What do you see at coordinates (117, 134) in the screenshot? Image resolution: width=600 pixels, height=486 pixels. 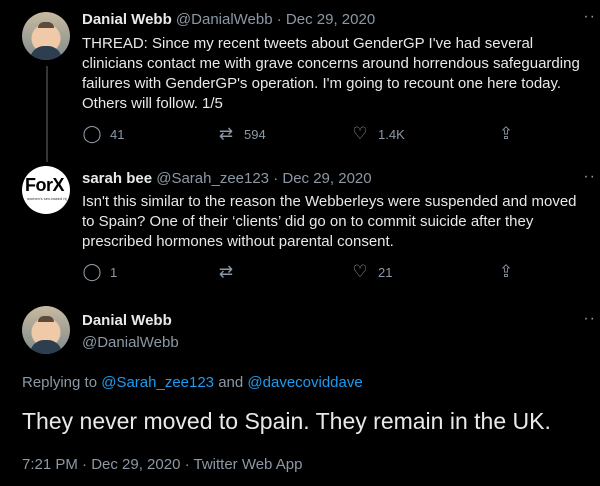 I see `reply-count: 41` at bounding box center [117, 134].